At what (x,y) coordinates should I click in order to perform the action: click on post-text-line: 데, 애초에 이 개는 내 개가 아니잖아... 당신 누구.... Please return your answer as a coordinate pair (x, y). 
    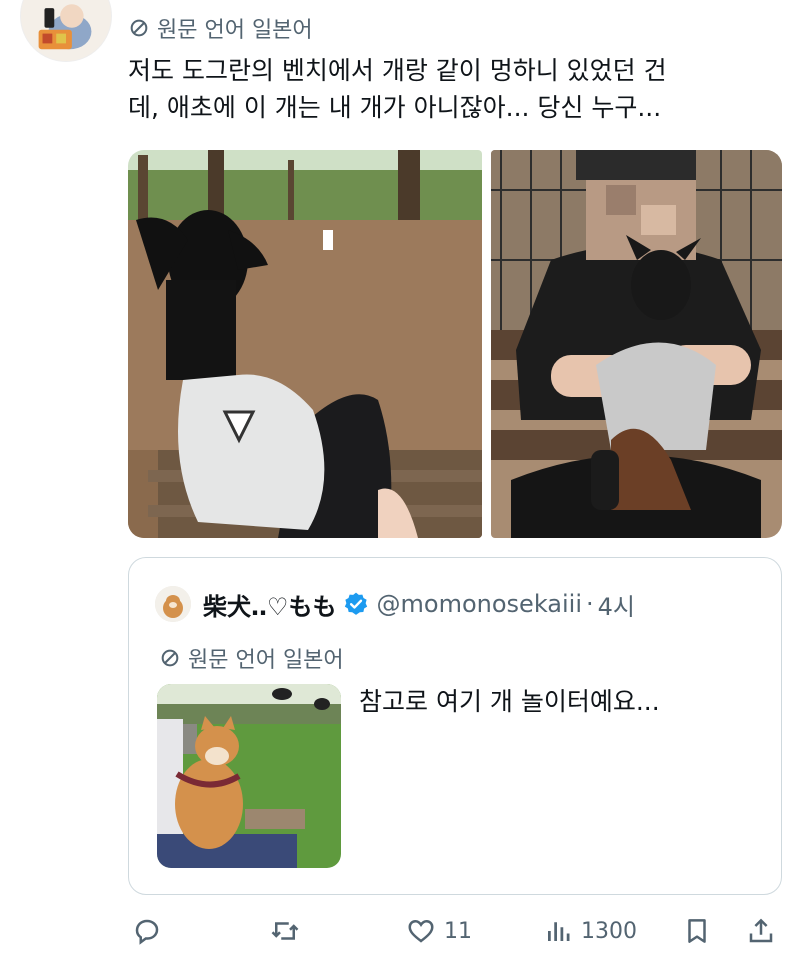
    Looking at the image, I should click on (395, 107).